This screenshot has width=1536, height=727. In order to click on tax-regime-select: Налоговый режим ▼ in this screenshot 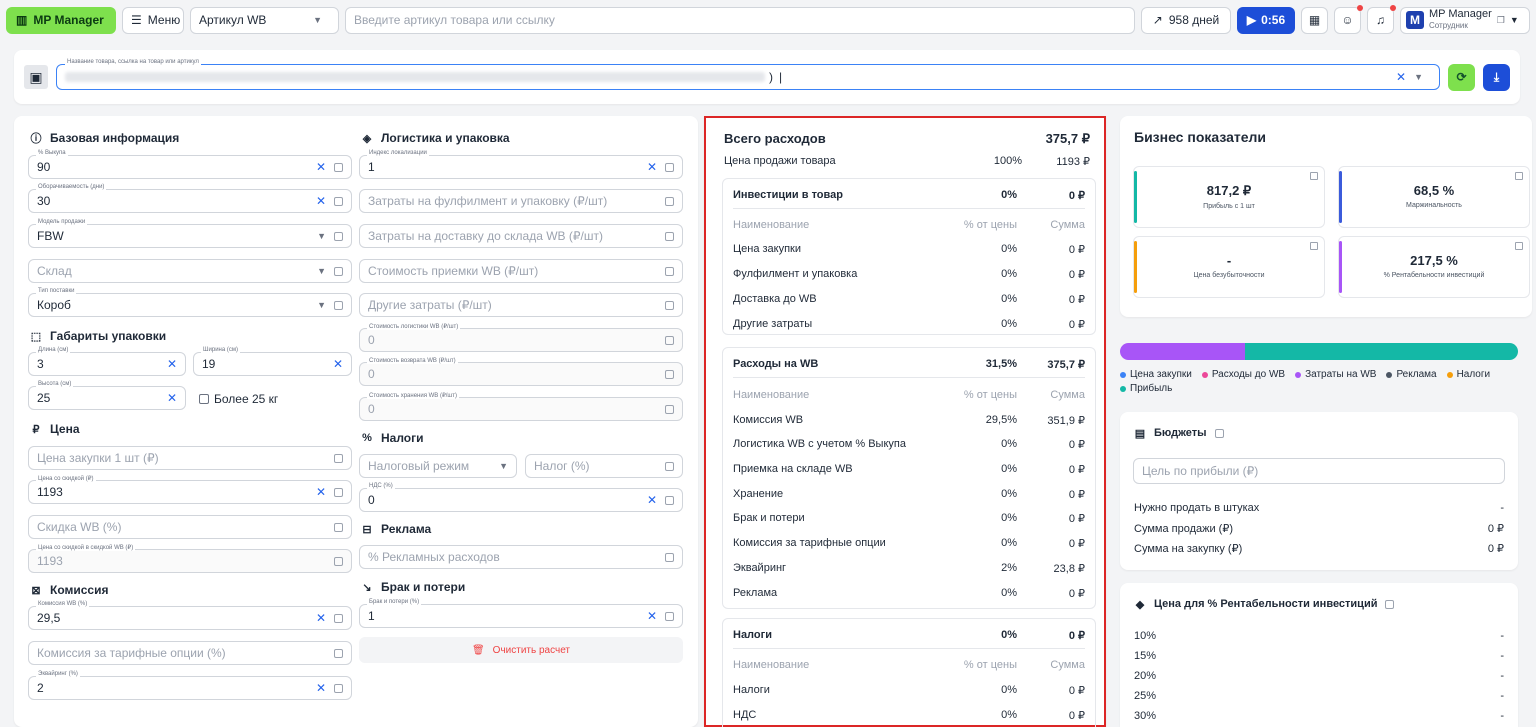, I will do `click(438, 466)`.